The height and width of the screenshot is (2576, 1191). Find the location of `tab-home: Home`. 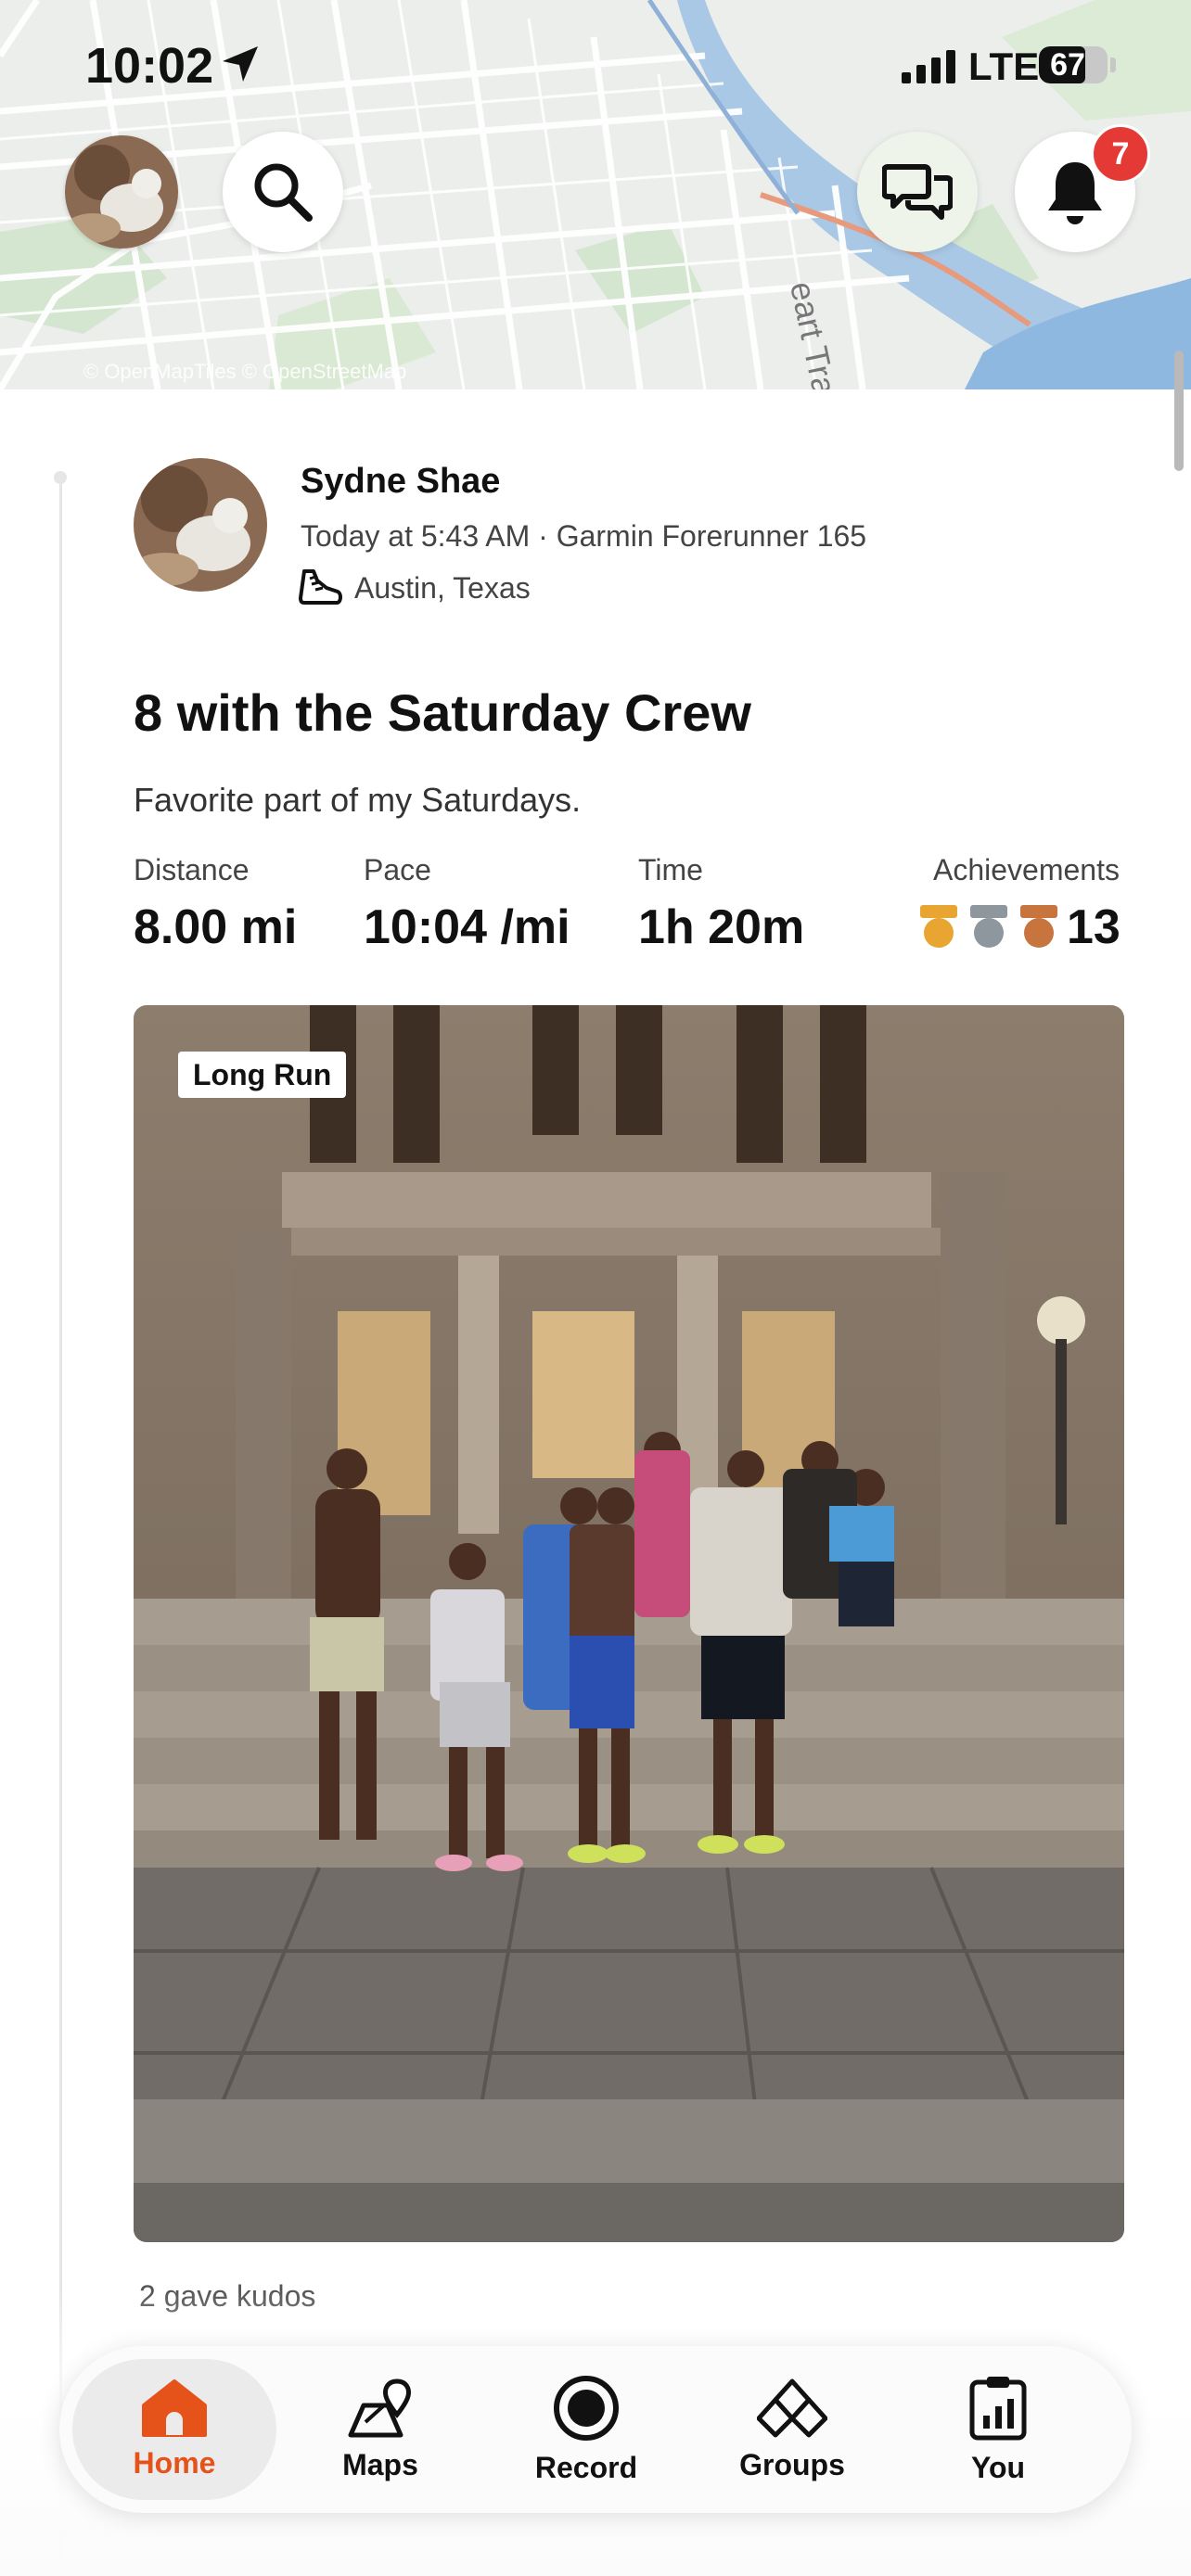

tab-home: Home is located at coordinates (174, 2430).